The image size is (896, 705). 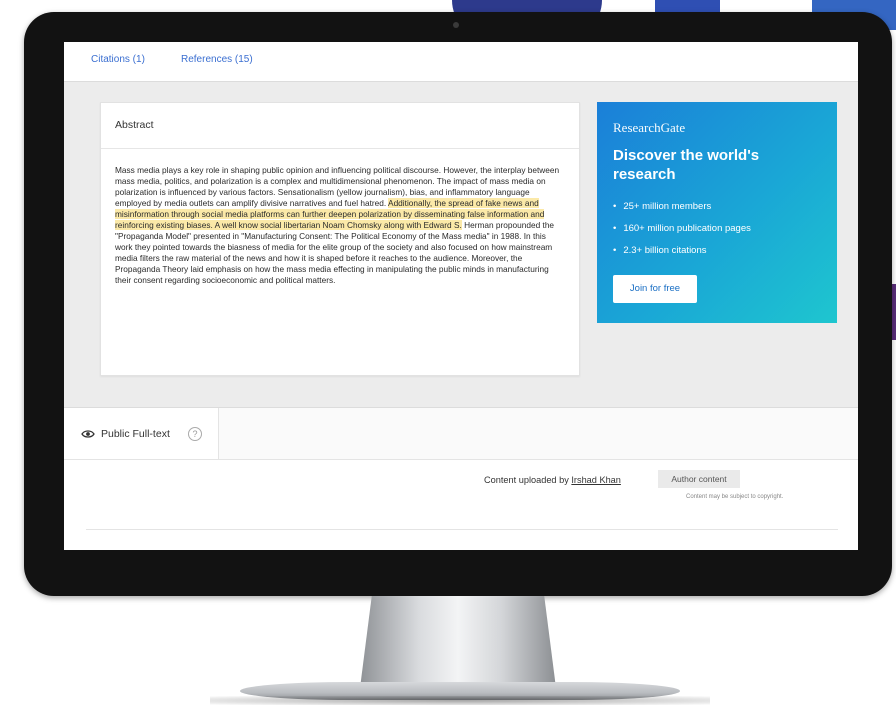 I want to click on promo-stat-item: 160+ million publication pages, so click(x=717, y=229).